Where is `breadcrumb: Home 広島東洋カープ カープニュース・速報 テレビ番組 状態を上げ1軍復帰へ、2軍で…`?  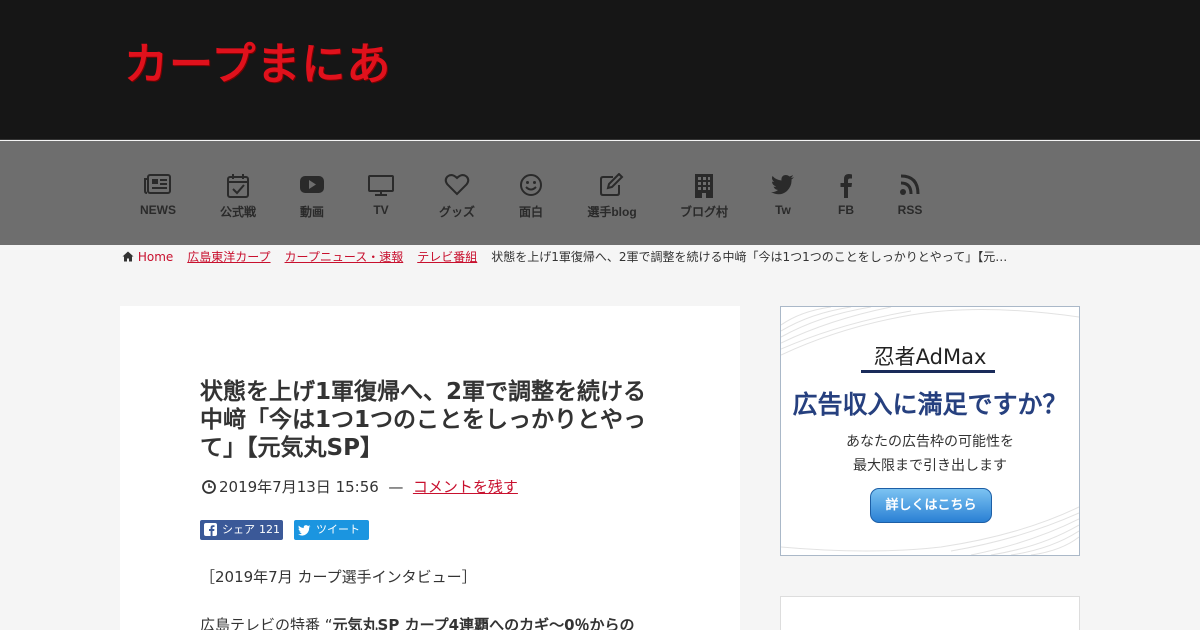
breadcrumb: Home 広島東洋カープ カープニュース・速報 テレビ番組 状態を上げ1軍復帰へ、2軍で… is located at coordinates (602, 257).